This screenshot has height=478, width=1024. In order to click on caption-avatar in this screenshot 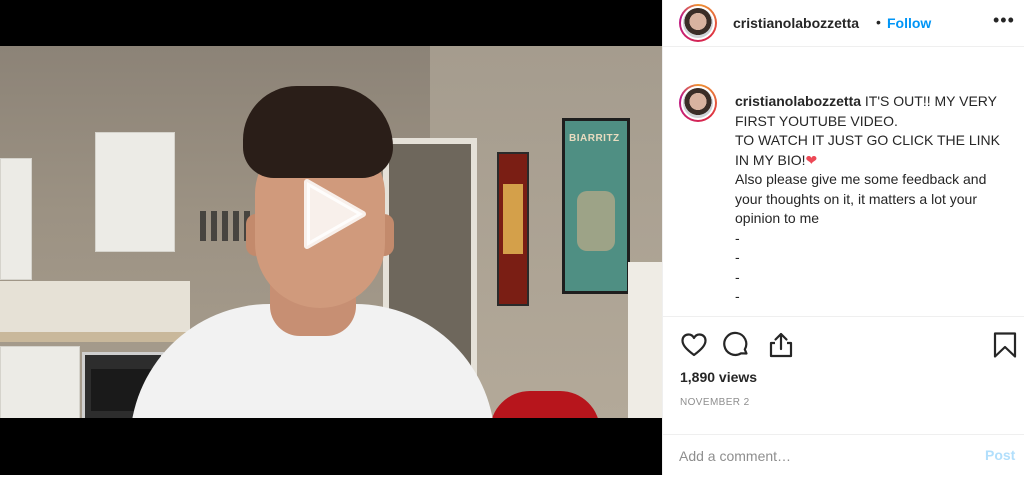, I will do `click(698, 103)`.